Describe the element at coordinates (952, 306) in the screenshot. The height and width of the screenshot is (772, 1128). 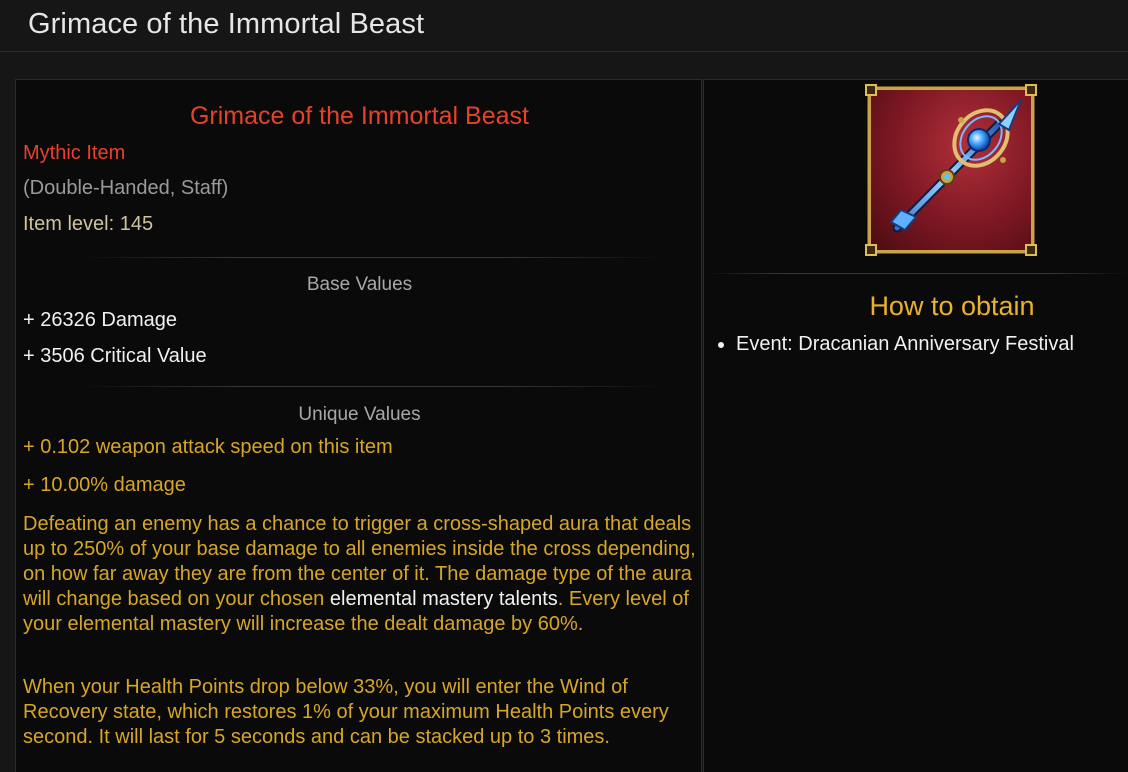
I see `how-to-obtain-heading: How to obtain` at that location.